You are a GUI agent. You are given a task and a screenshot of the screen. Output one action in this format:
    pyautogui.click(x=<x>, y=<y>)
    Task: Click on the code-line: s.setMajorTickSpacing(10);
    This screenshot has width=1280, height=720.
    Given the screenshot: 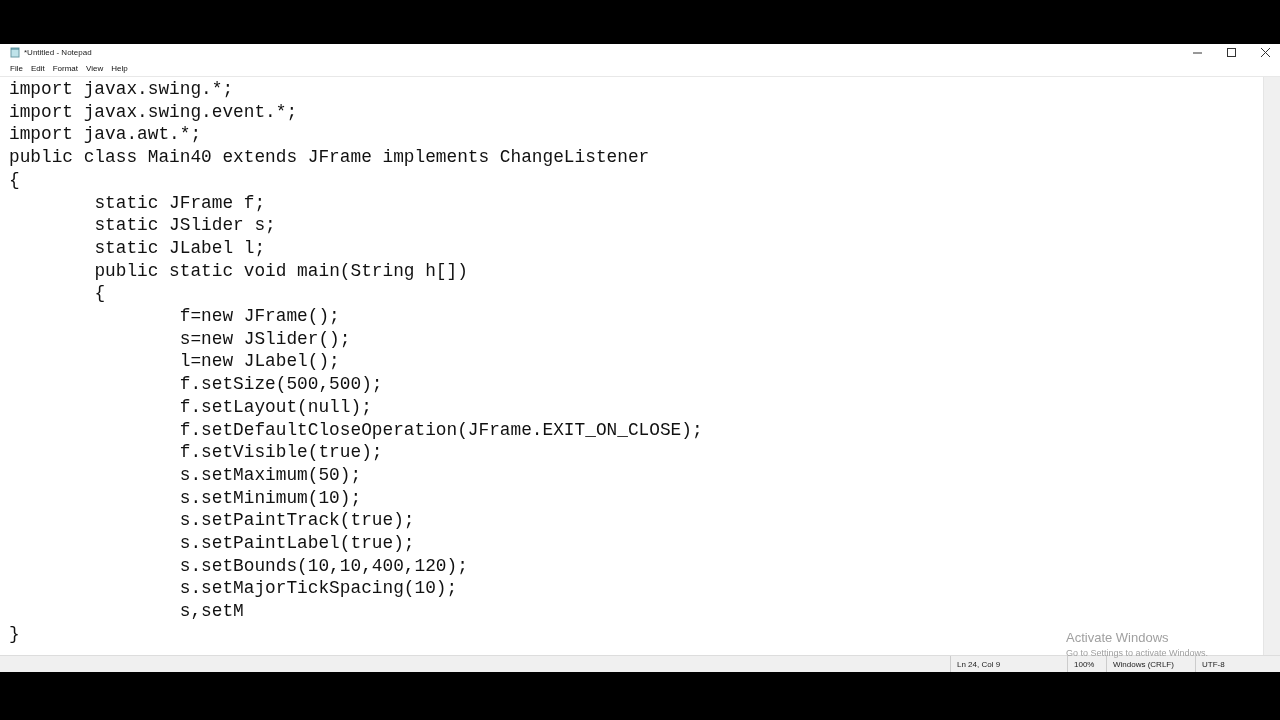 What is the action you would take?
    pyautogui.click(x=318, y=589)
    